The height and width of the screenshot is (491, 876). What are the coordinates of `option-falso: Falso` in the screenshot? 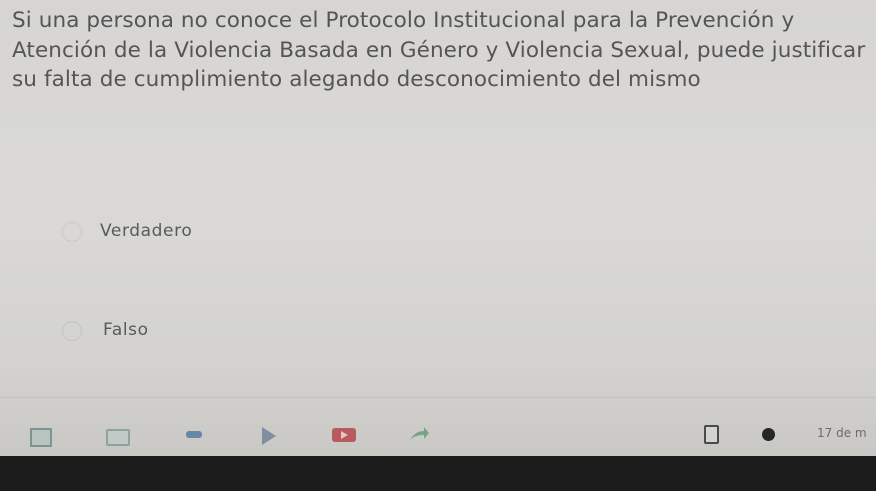 It's located at (126, 330).